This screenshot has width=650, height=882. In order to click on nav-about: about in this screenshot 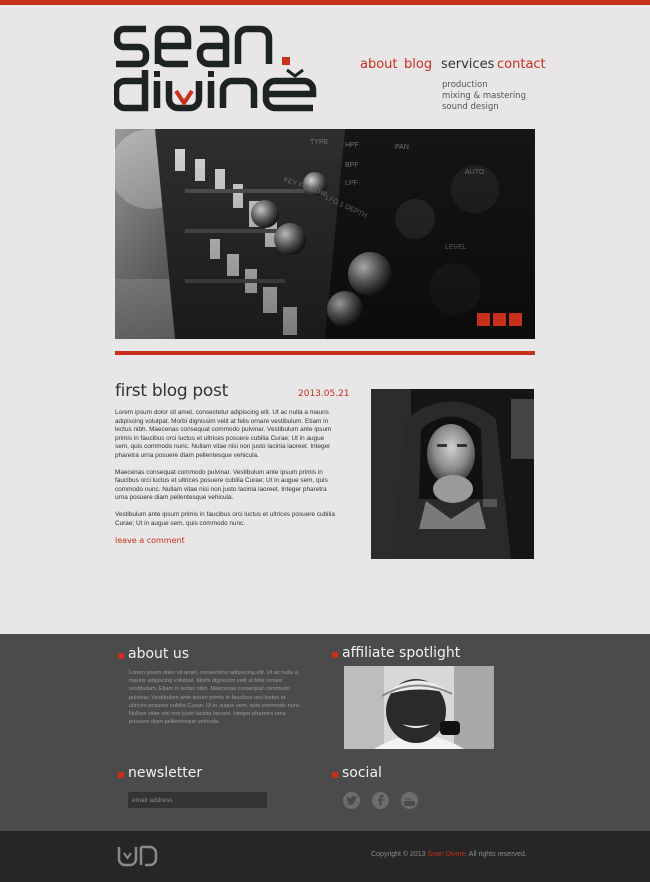, I will do `click(379, 64)`.